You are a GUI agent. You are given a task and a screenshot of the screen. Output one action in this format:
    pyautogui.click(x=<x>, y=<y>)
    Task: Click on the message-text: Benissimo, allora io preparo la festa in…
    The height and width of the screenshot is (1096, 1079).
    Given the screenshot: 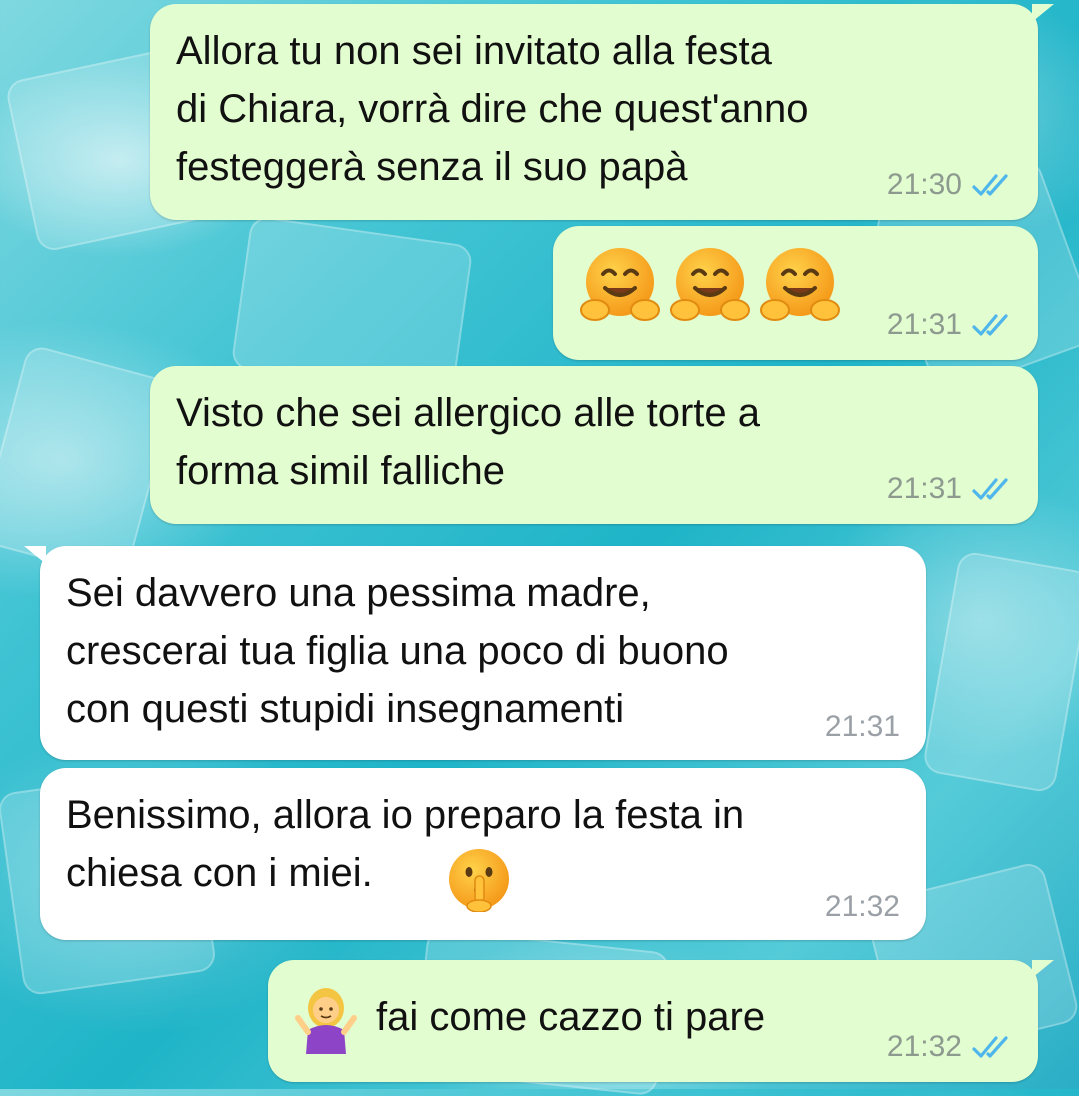 What is the action you would take?
    pyautogui.click(x=405, y=844)
    